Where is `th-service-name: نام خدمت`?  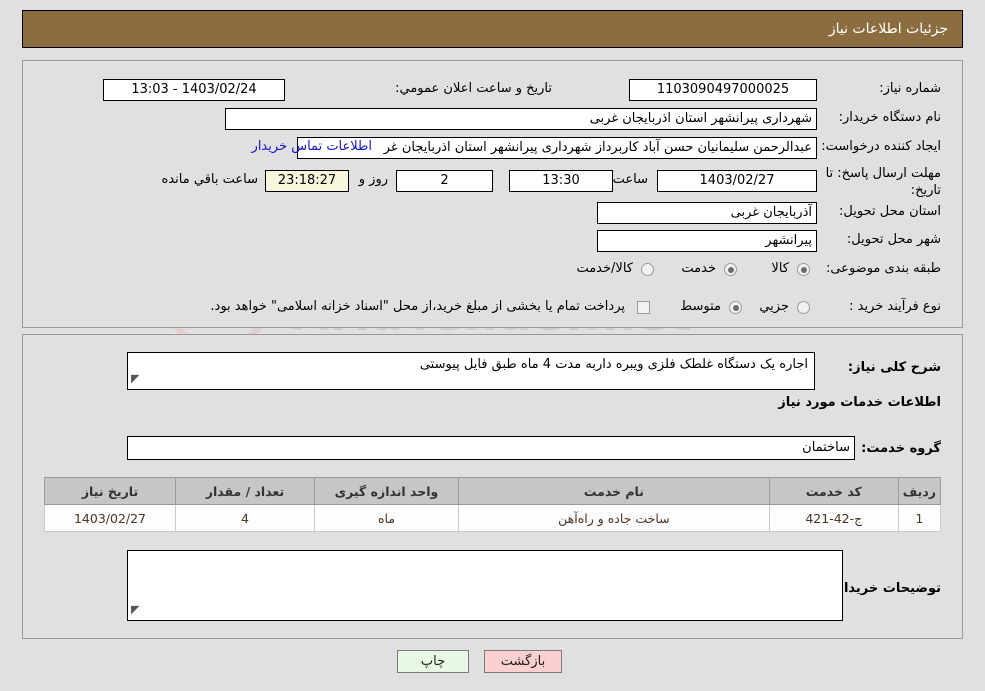 th-service-name: نام خدمت is located at coordinates (614, 491).